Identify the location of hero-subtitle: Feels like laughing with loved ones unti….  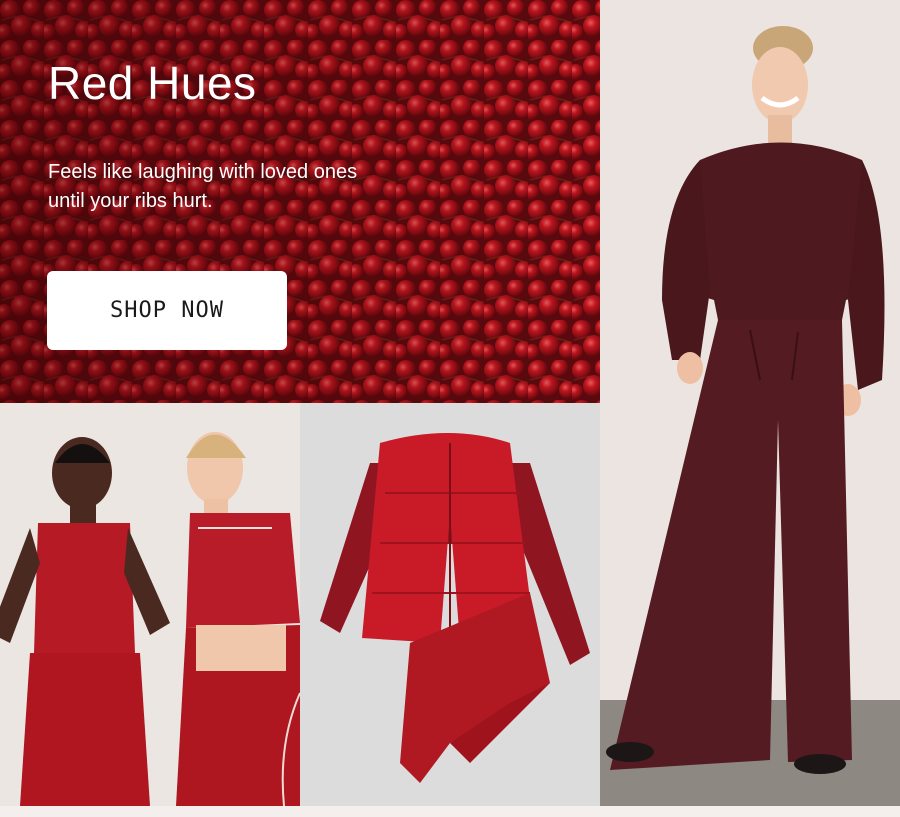
(203, 186).